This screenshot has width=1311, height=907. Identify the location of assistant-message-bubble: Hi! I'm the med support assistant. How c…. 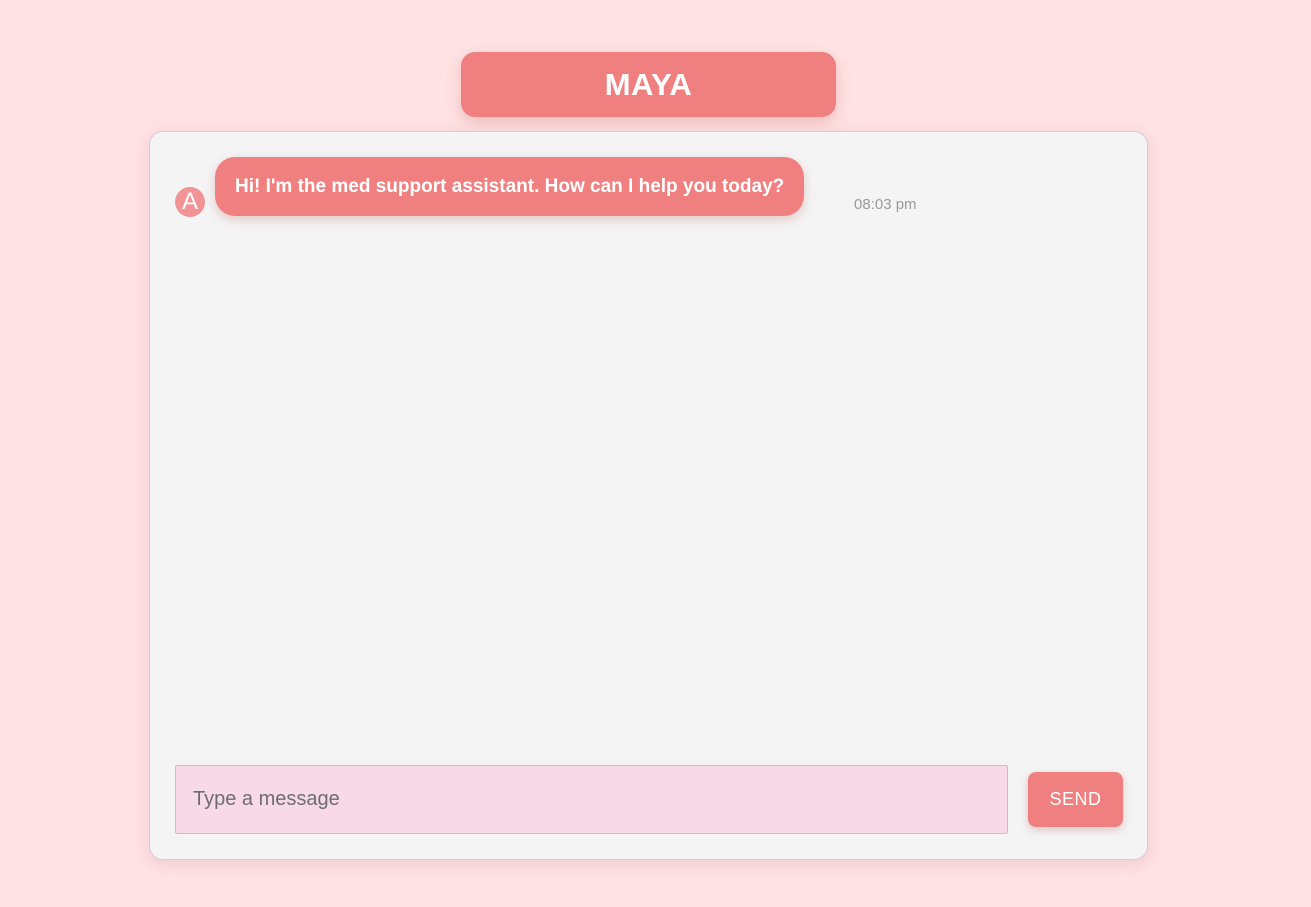
(510, 186).